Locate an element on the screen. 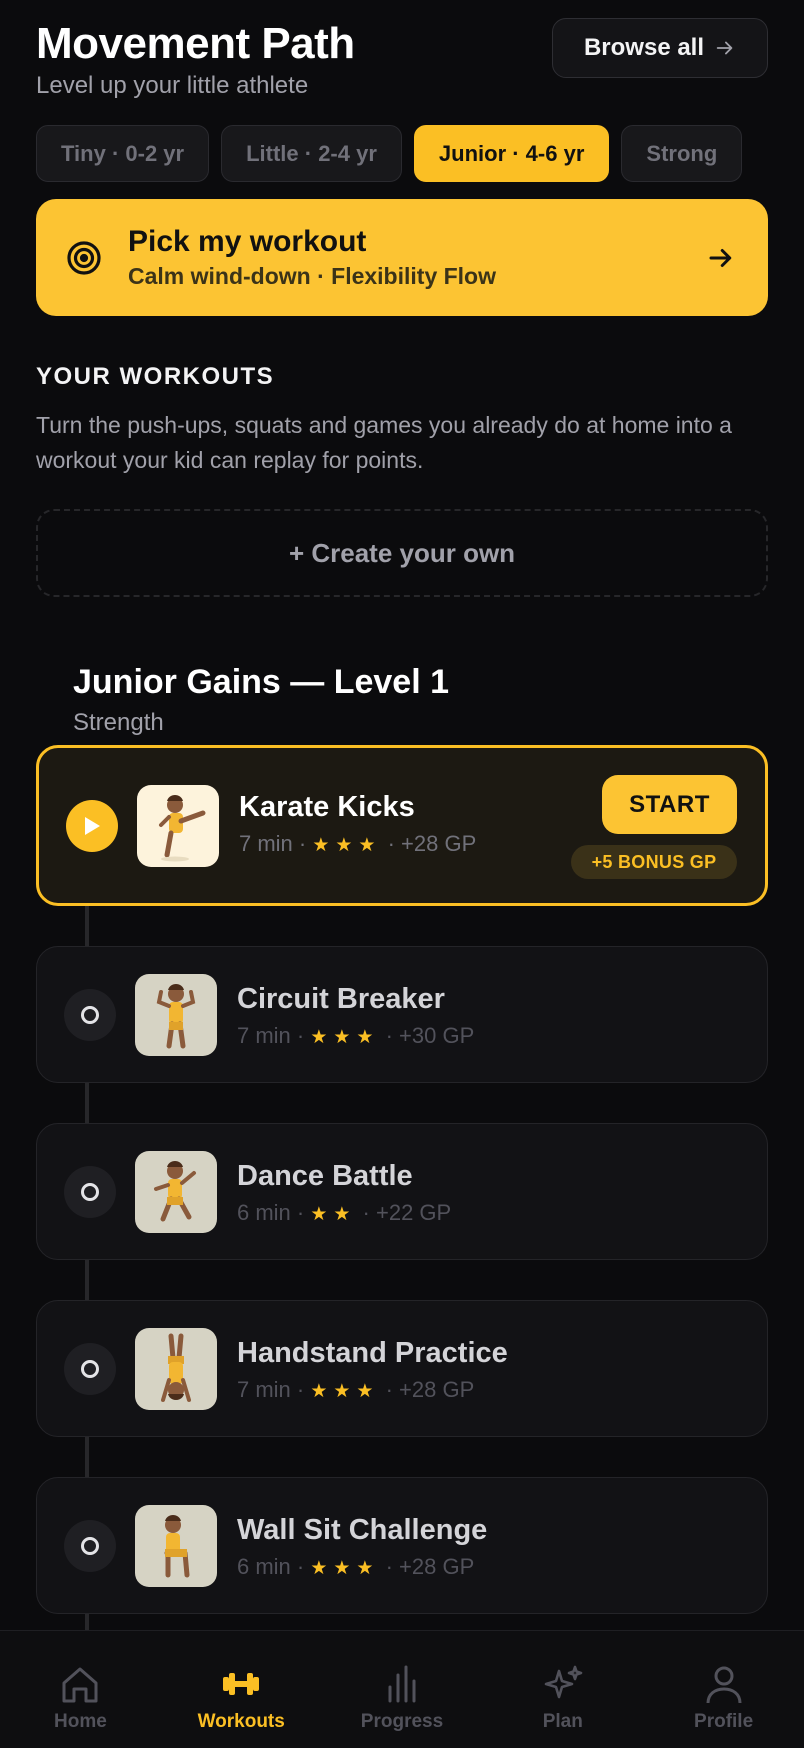 The width and height of the screenshot is (804, 1748). pick-card-subtitle: Calm wind-down · Flexibility Flow is located at coordinates (312, 276).